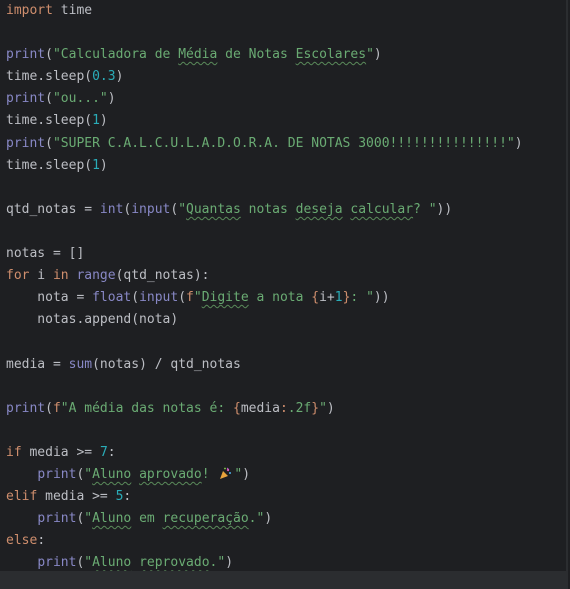 This screenshot has height=589, width=570. I want to click on code-token: for, so click(18, 276).